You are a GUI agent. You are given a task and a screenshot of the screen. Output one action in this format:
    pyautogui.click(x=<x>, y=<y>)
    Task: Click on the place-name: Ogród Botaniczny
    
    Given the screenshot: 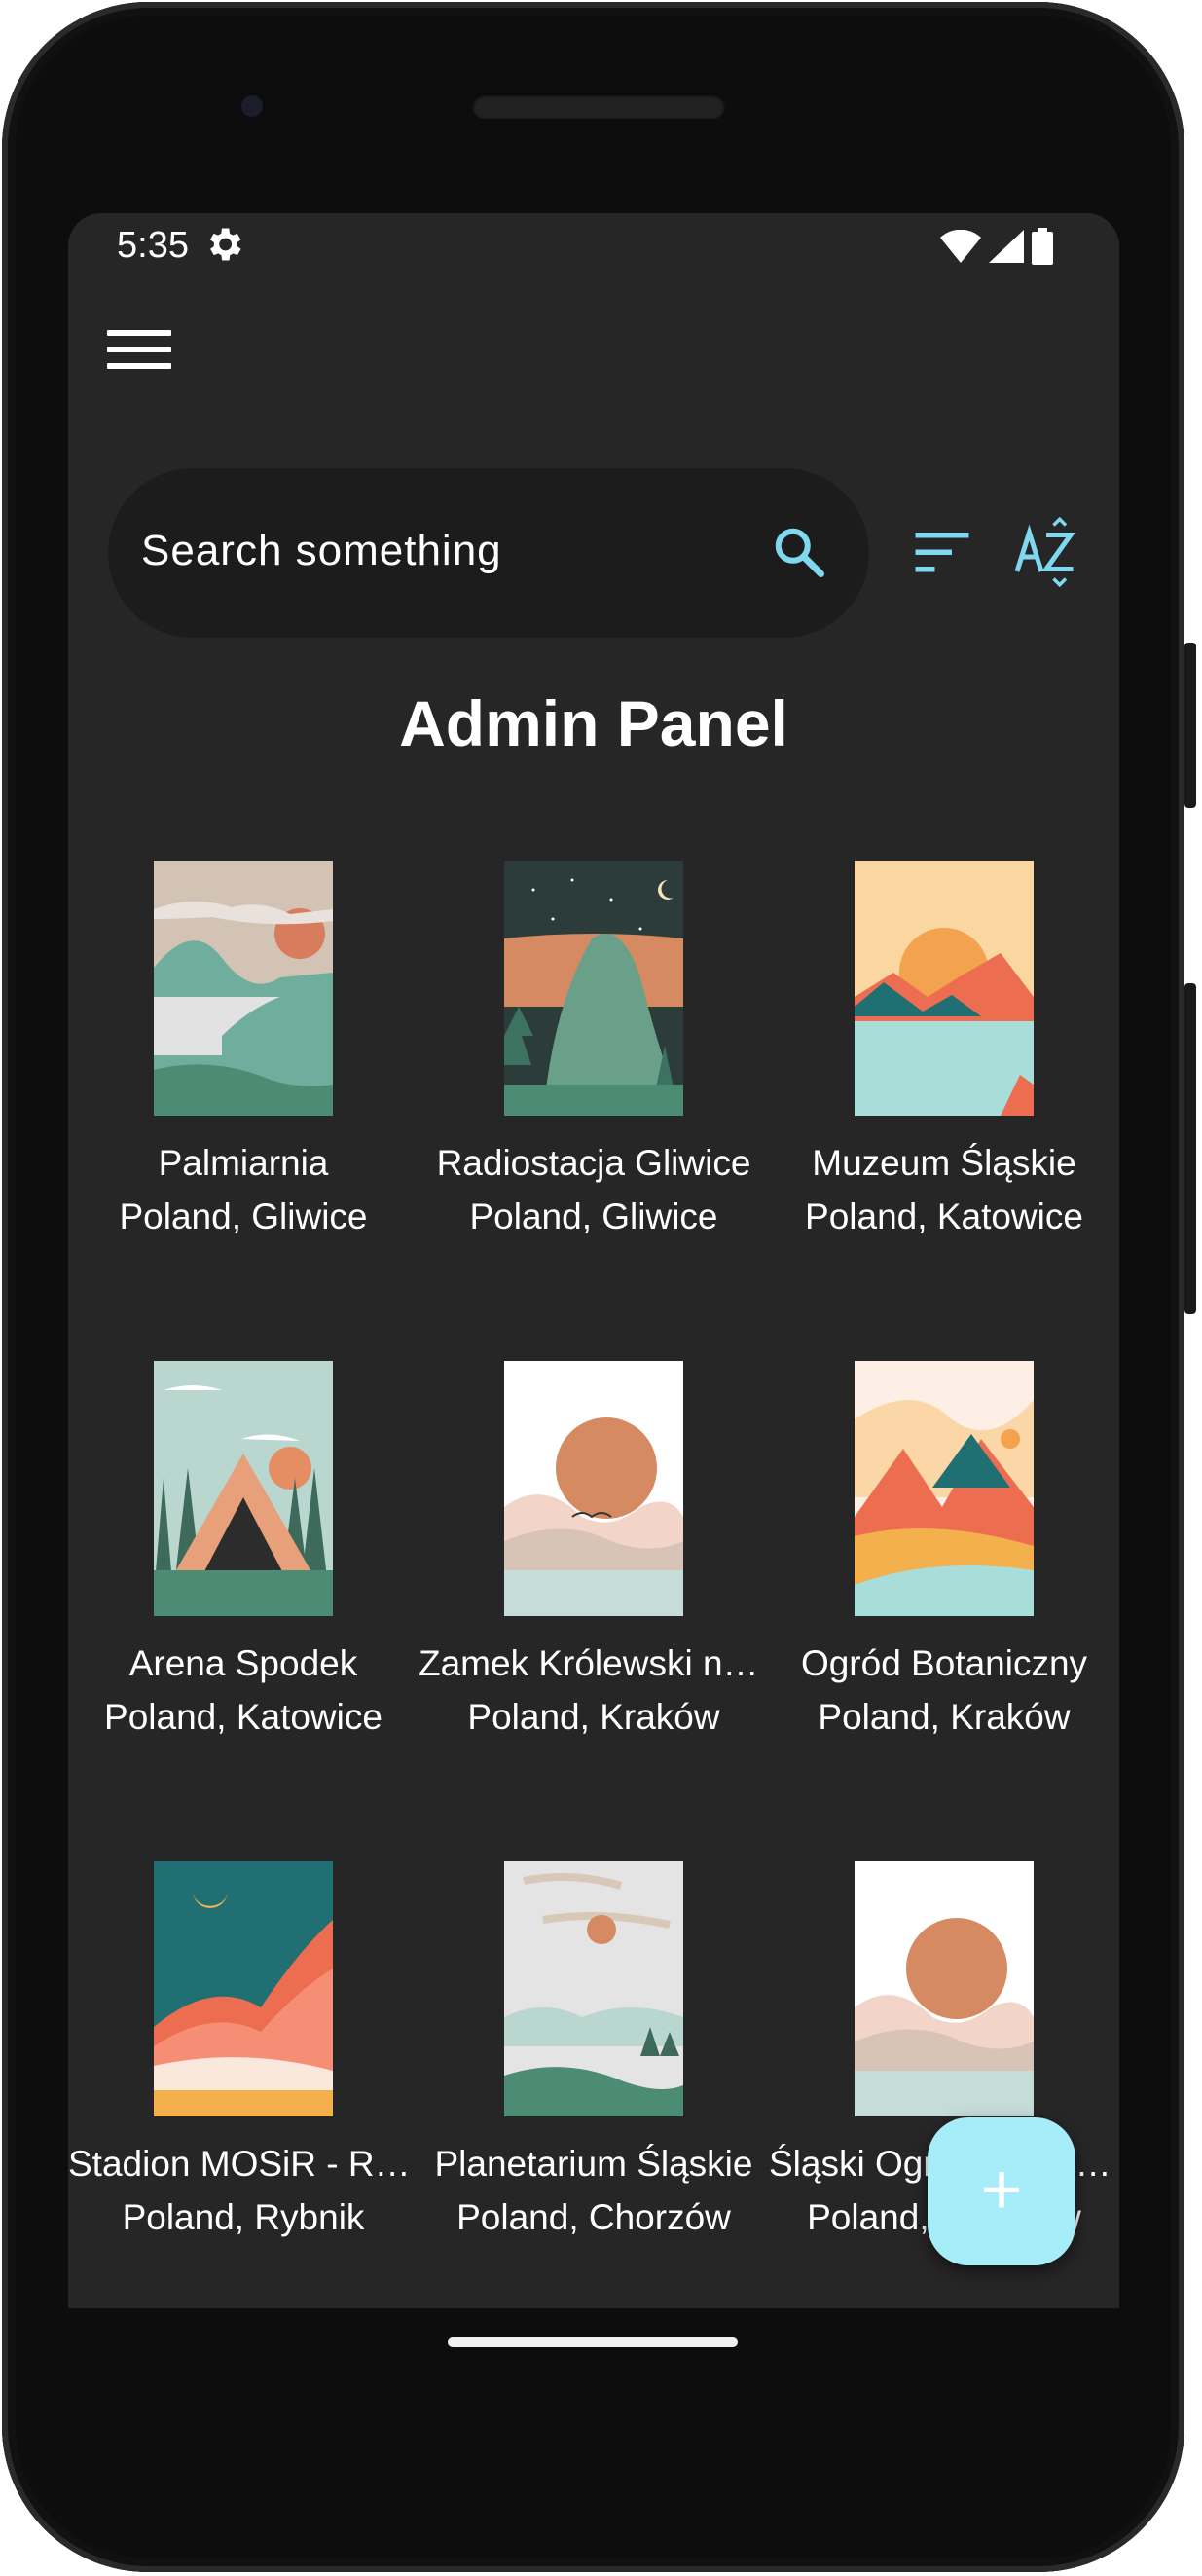 What is the action you would take?
    pyautogui.click(x=944, y=1663)
    